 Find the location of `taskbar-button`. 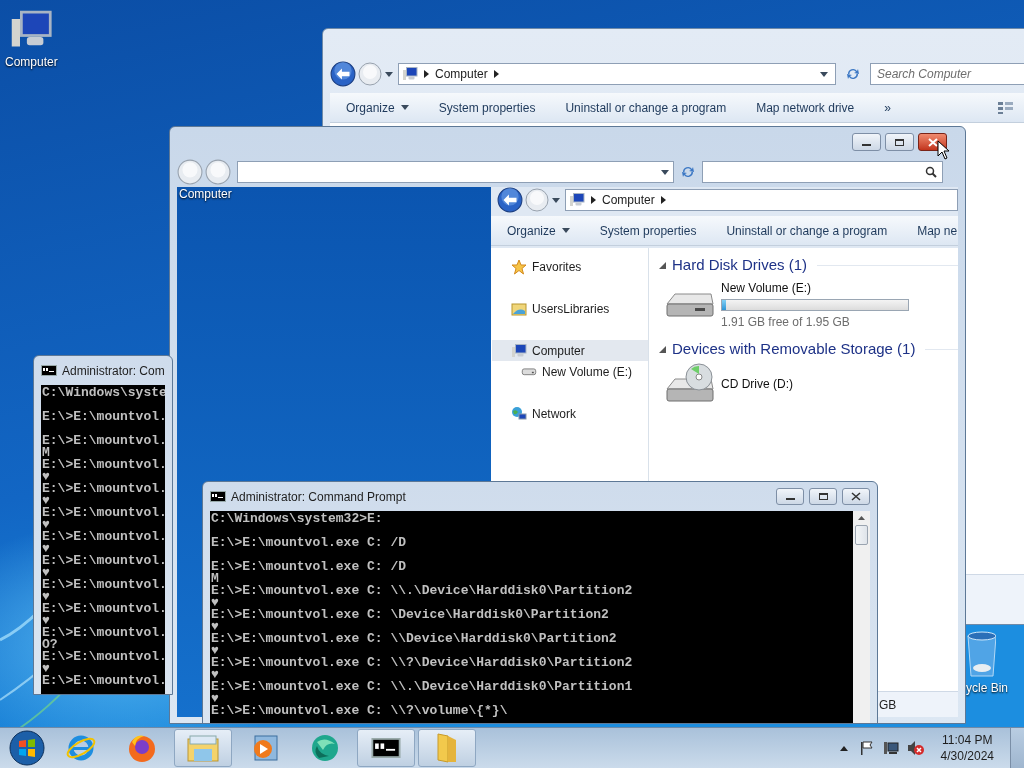

taskbar-button is located at coordinates (386, 748).